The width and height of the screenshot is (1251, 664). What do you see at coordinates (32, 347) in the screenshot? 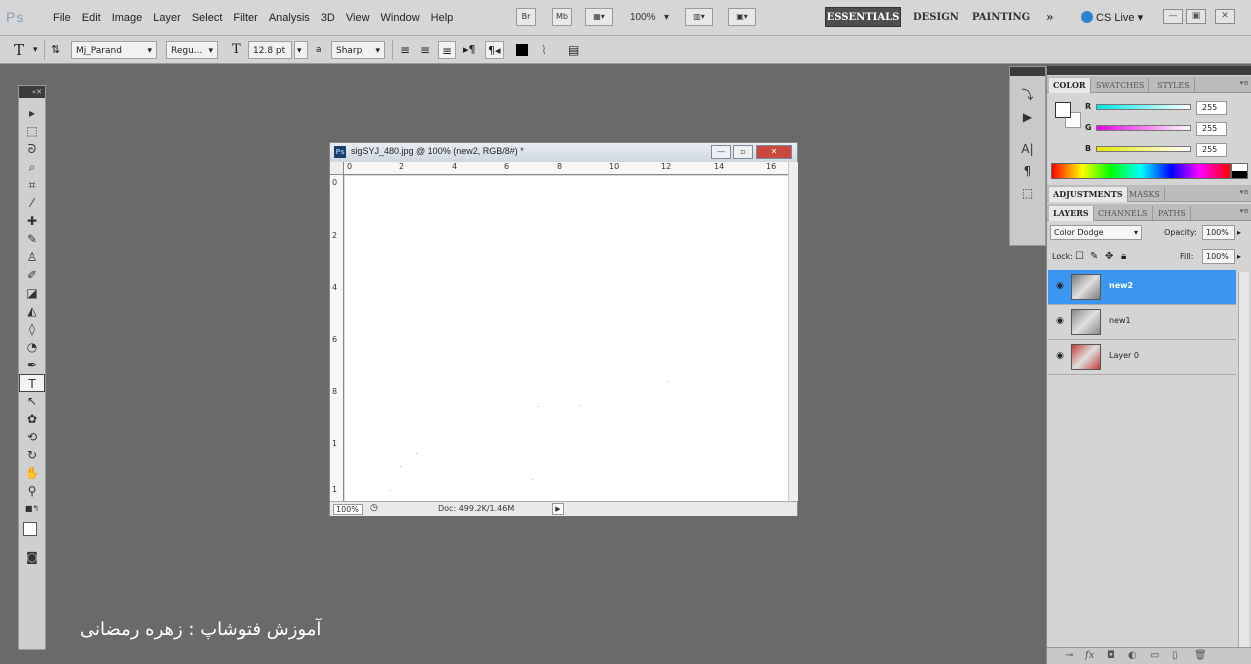
I see `dodge-tool-icon: ◔` at bounding box center [32, 347].